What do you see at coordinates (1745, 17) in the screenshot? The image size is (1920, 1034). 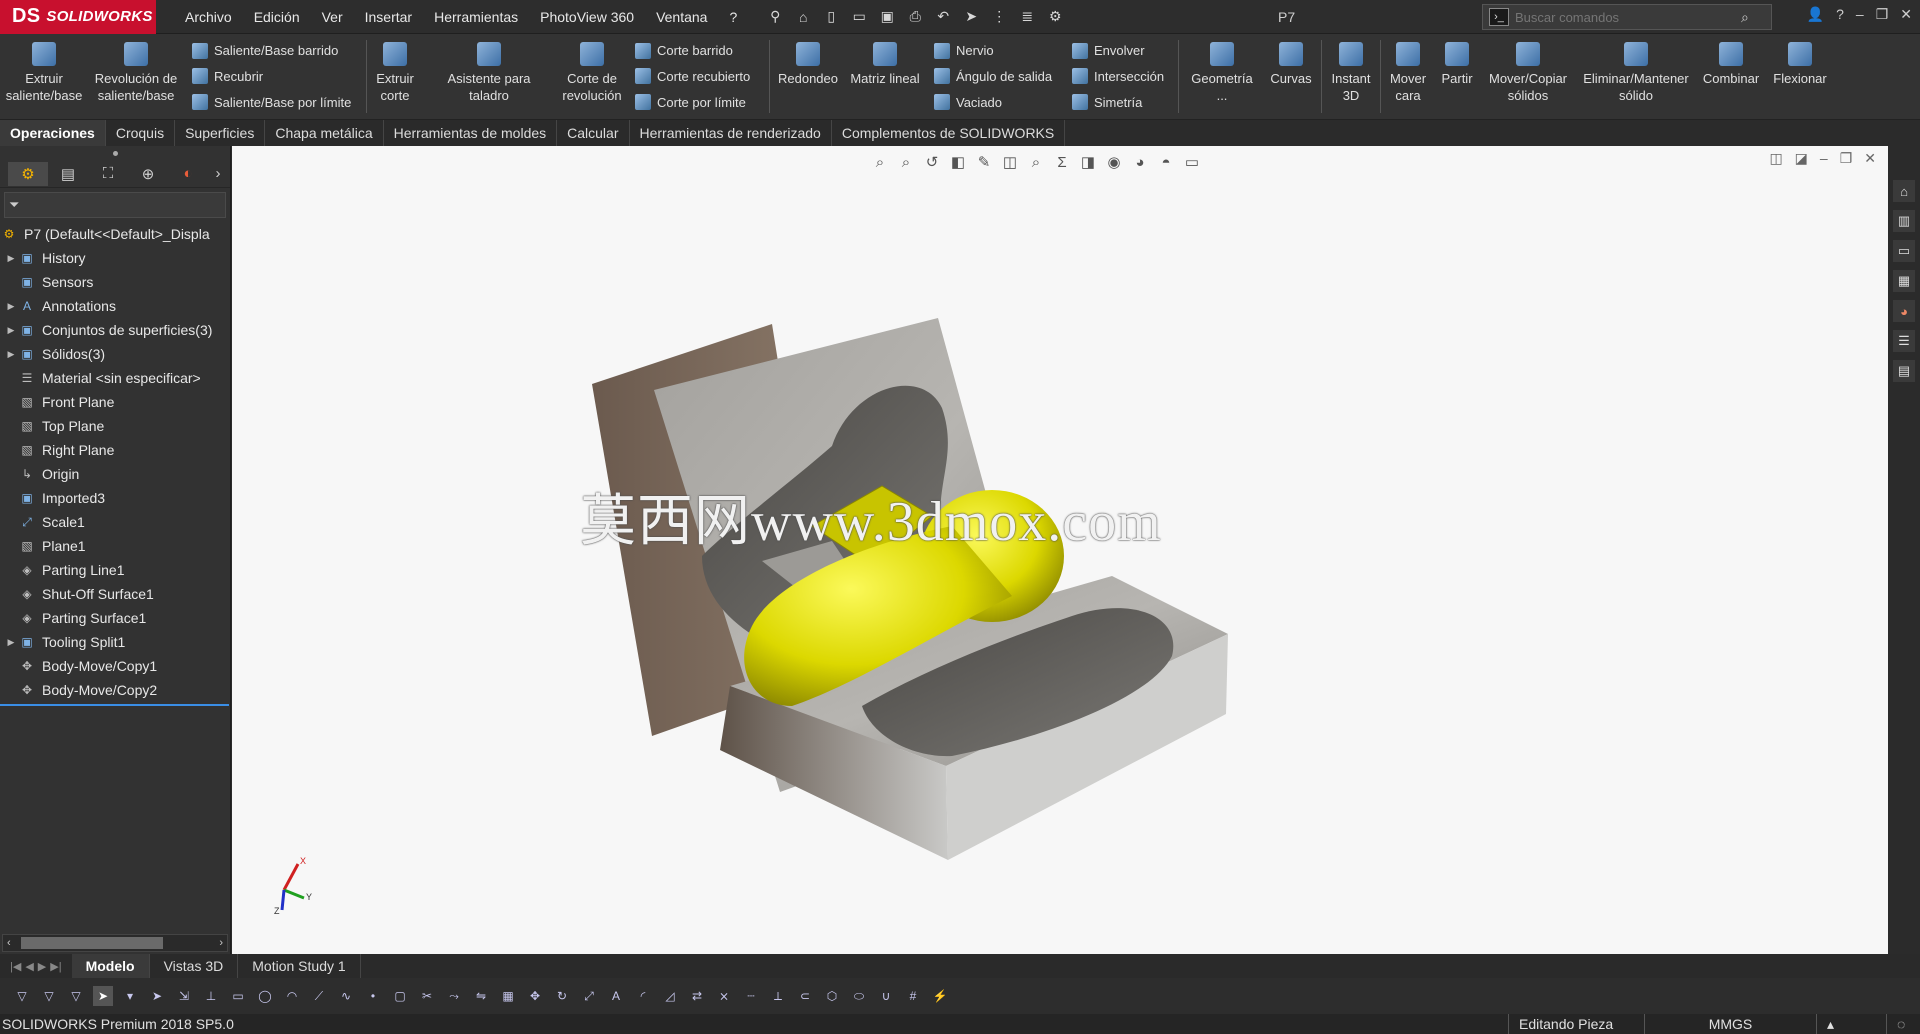 I see `search-icon: ⌕` at bounding box center [1745, 17].